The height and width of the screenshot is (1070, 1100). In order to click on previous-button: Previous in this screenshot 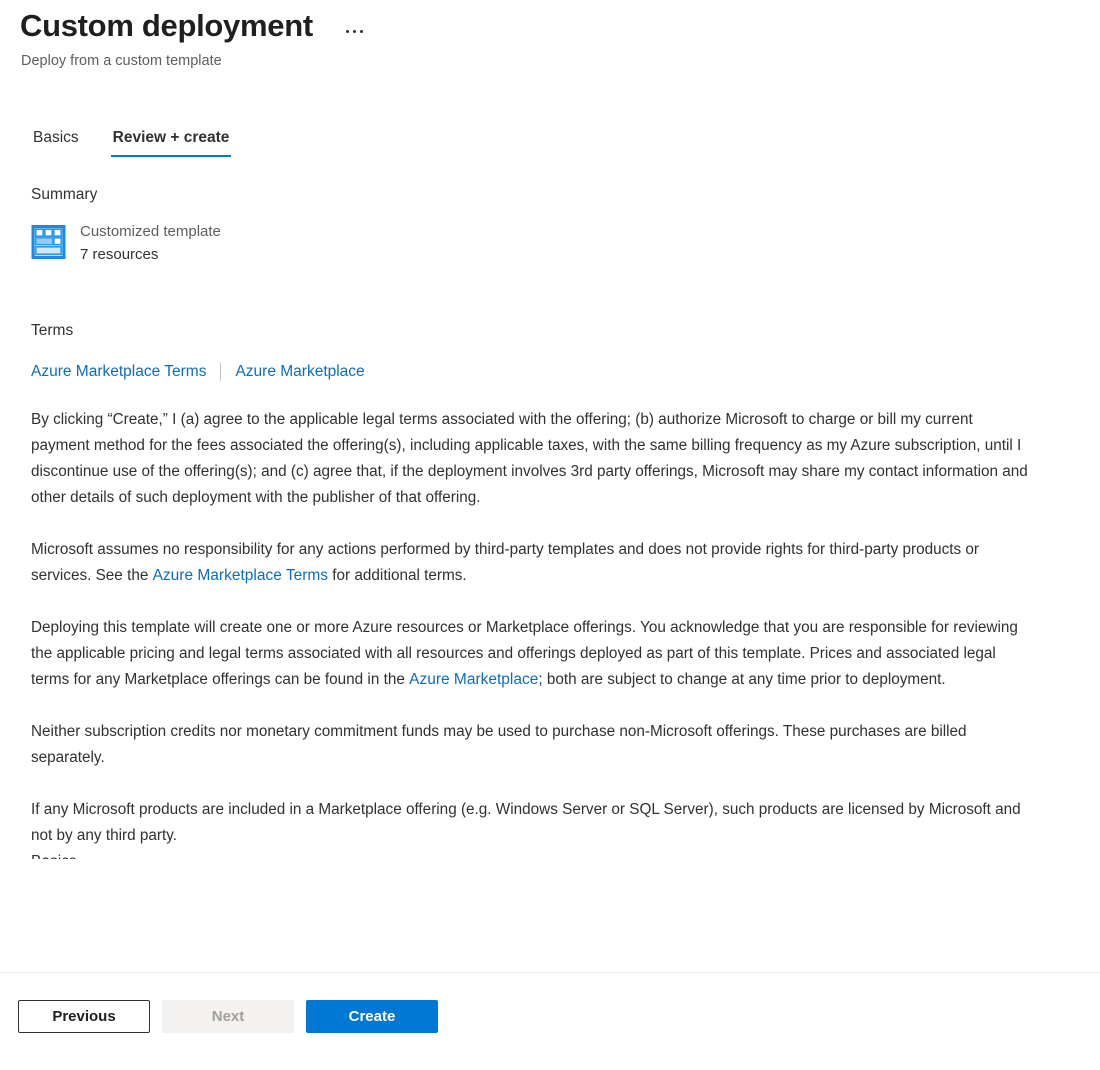, I will do `click(84, 1016)`.